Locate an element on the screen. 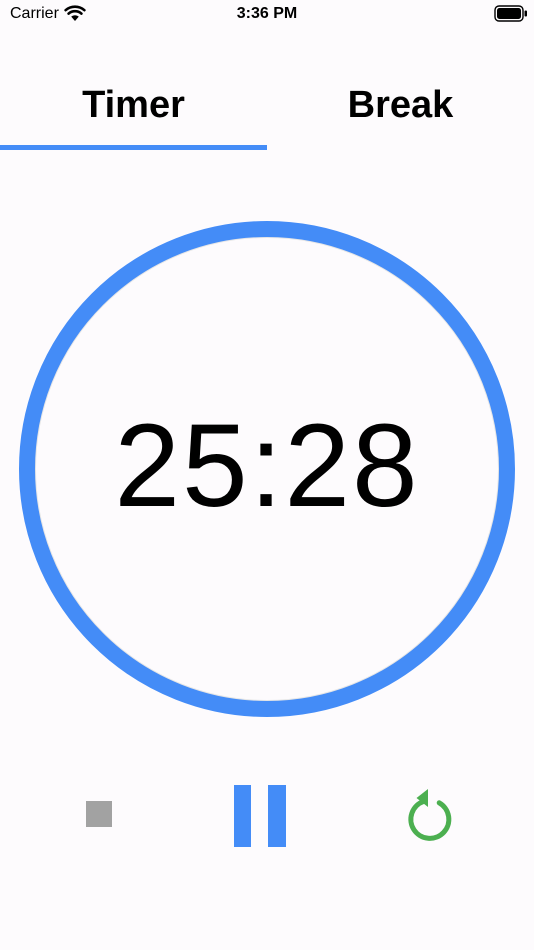 The image size is (534, 950). pause-icon is located at coordinates (260, 816).